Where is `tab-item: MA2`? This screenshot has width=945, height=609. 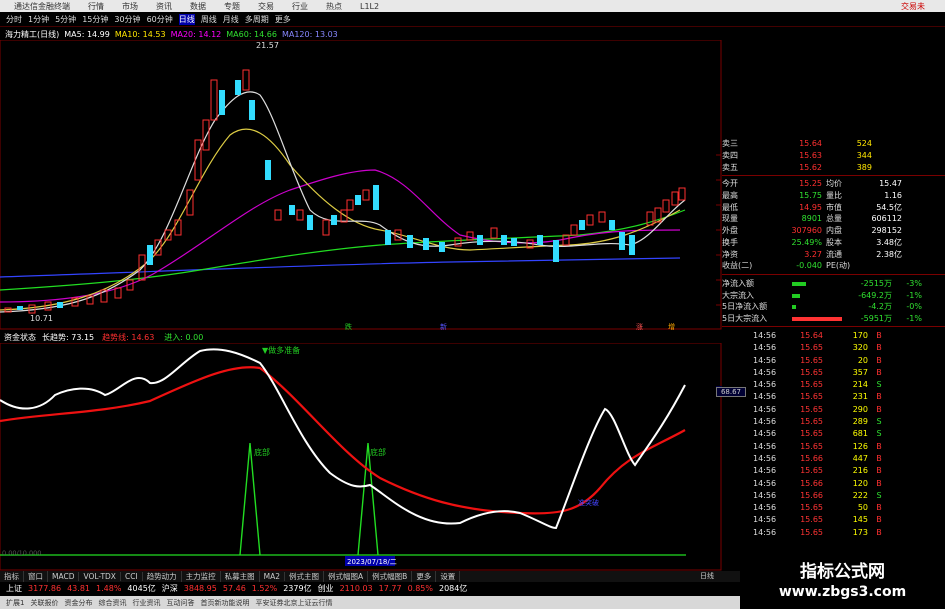
tab-item: MA2 is located at coordinates (273, 576).